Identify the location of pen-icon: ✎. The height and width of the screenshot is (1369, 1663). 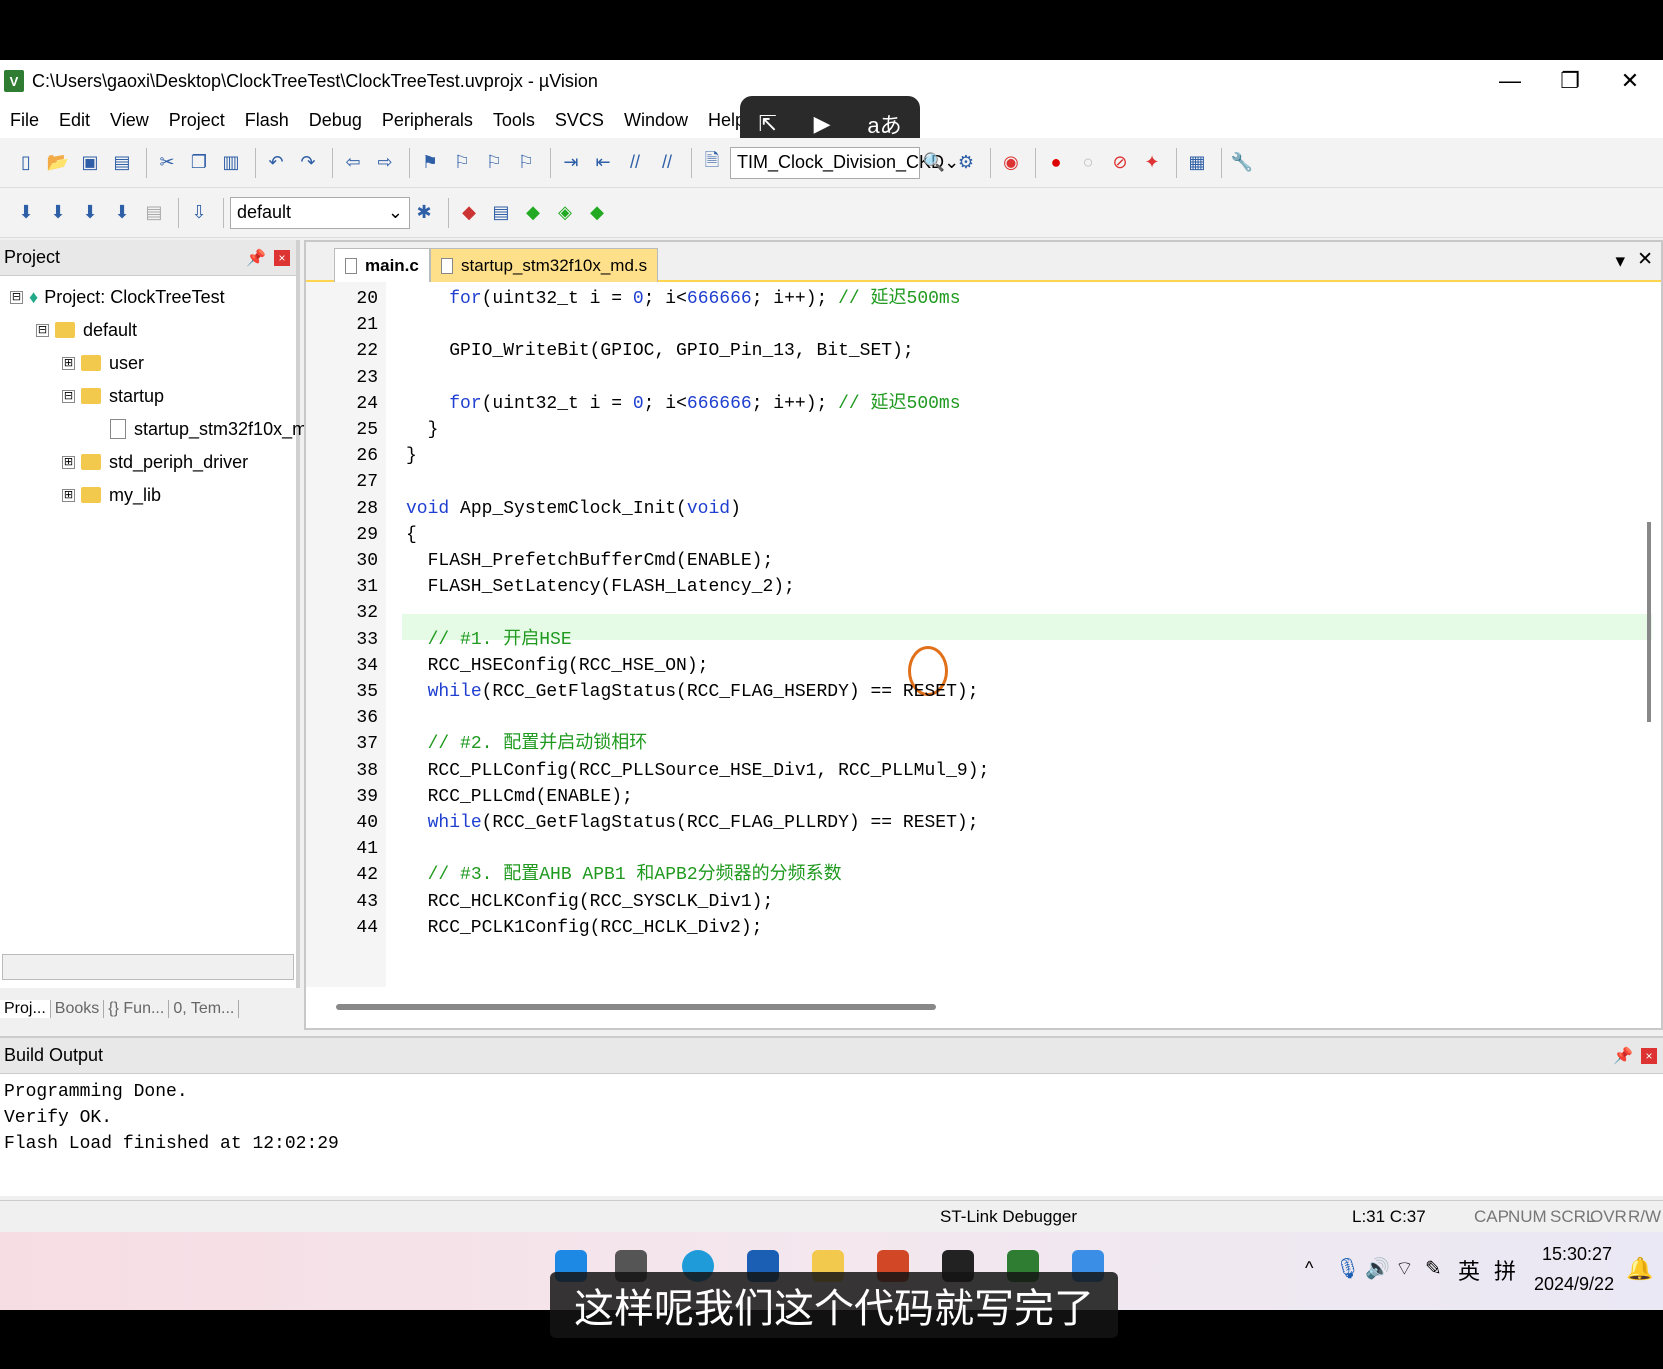
(1433, 1268).